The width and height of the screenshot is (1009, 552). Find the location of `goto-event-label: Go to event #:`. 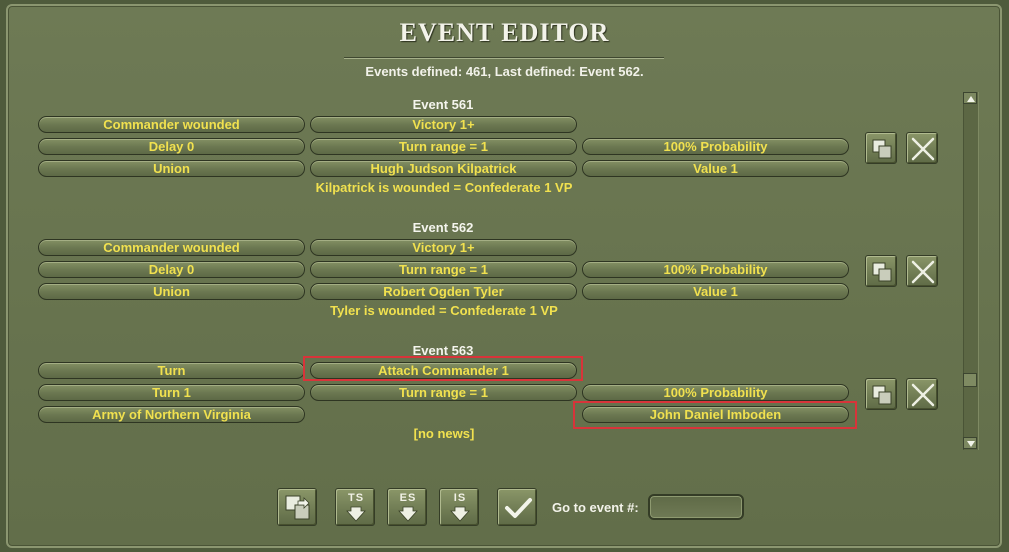

goto-event-label: Go to event #: is located at coordinates (595, 507).